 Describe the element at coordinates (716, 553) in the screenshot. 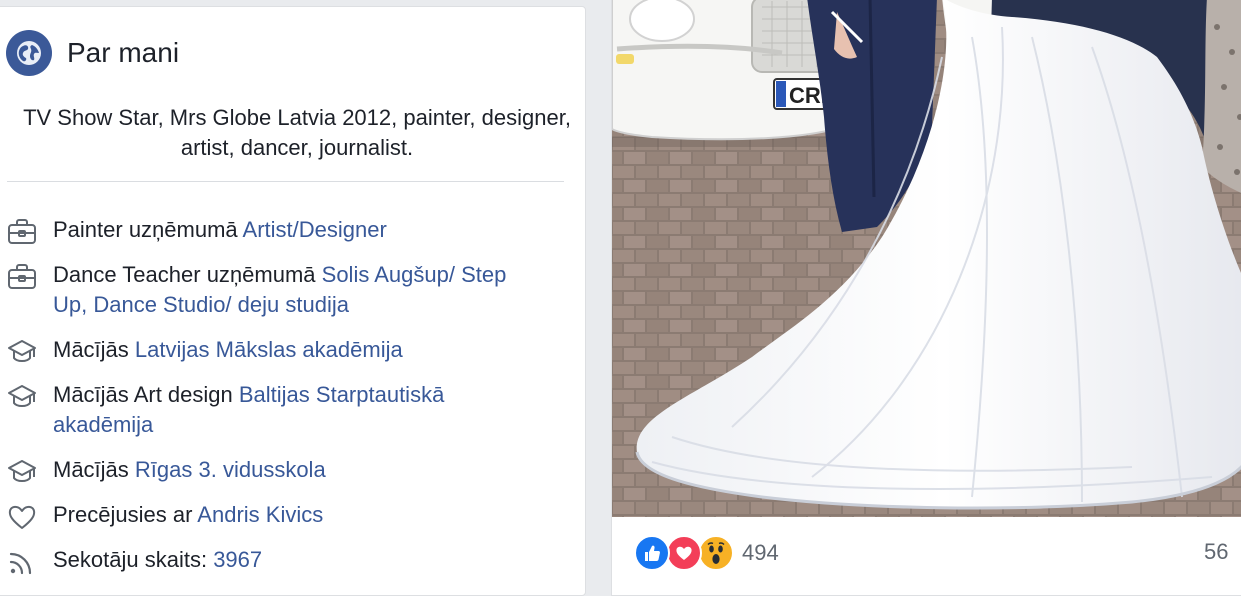

I see `wow-reaction-icon` at that location.